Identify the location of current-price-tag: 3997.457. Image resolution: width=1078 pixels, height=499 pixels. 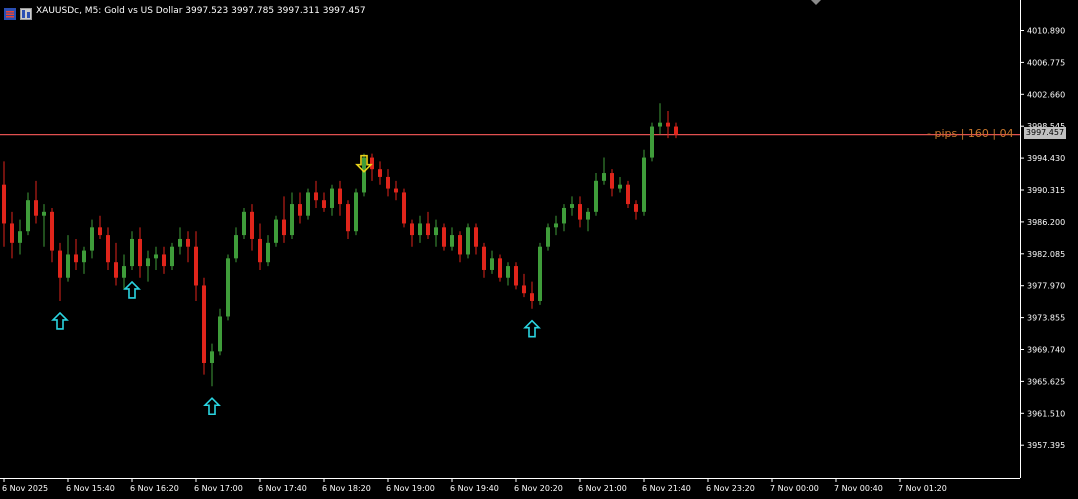
(1045, 133).